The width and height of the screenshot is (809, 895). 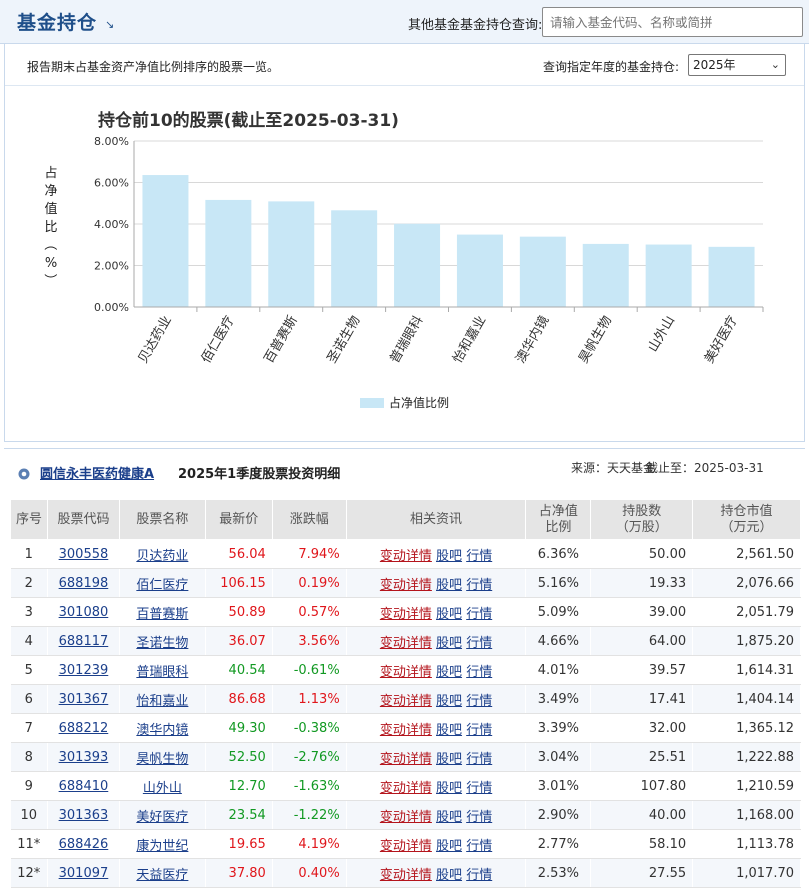 I want to click on cell-code: 688426, so click(x=83, y=844).